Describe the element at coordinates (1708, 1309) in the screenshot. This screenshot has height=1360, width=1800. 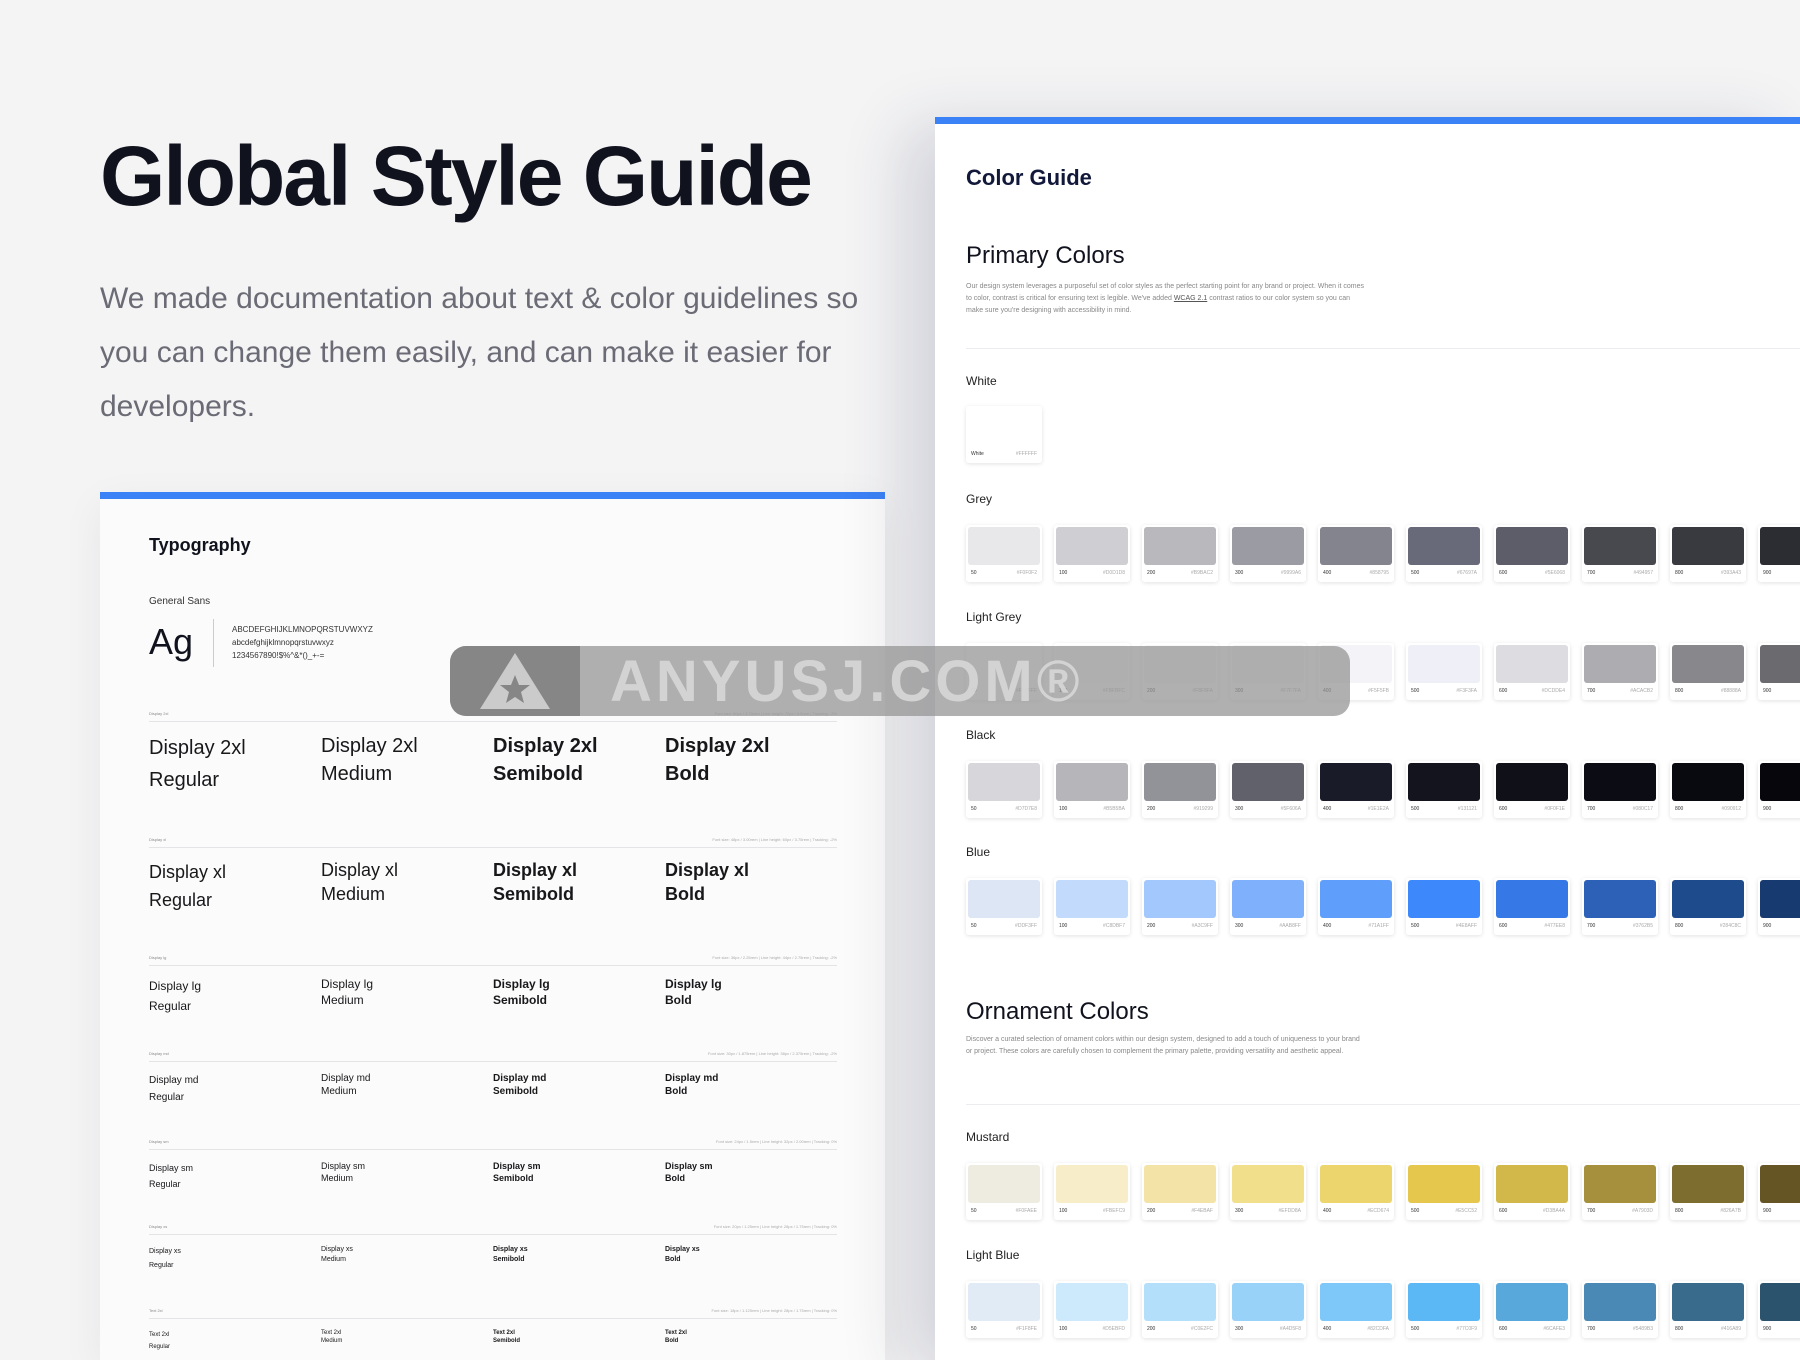
I see `color-swatch: 800 #416A89` at that location.